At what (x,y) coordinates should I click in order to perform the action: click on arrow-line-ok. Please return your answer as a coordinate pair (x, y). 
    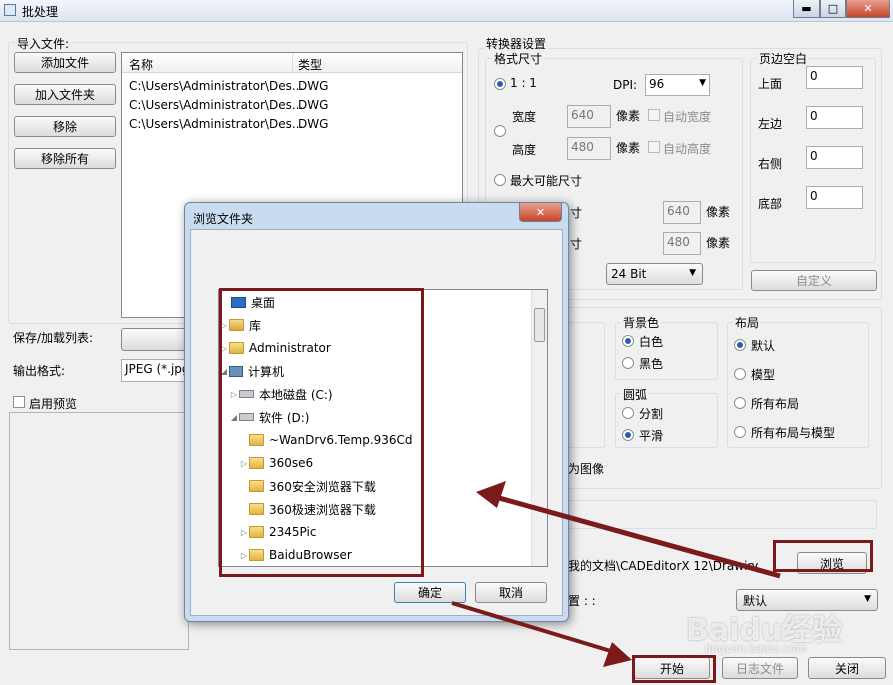
    Looking at the image, I should click on (533, 627).